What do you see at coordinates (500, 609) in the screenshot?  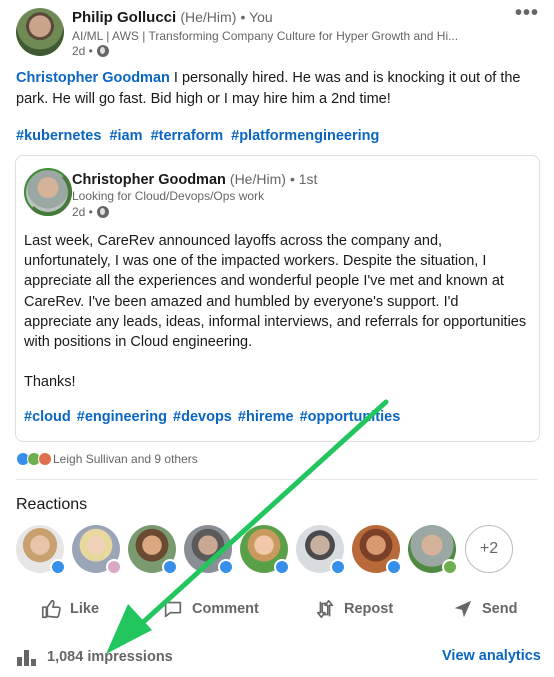 I see `send-label: Send` at bounding box center [500, 609].